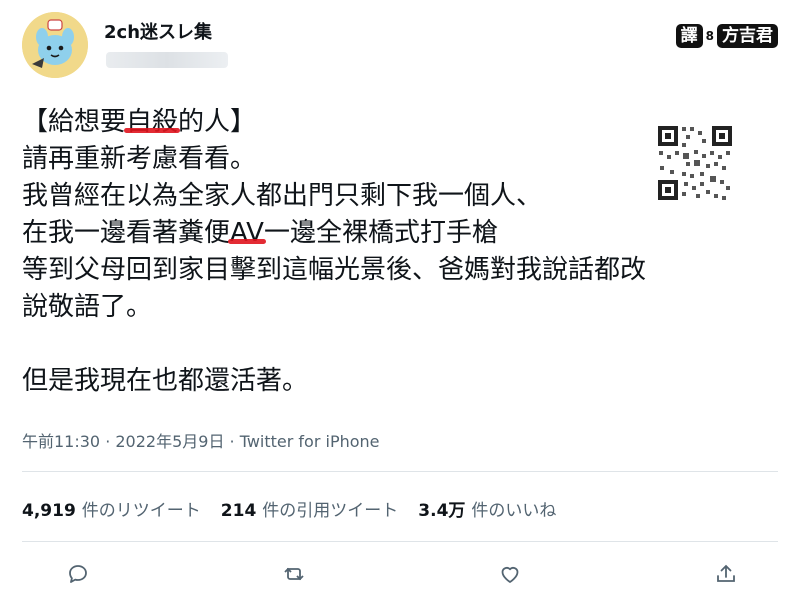  Describe the element at coordinates (167, 60) in the screenshot. I see `author-handle-redacted` at that location.